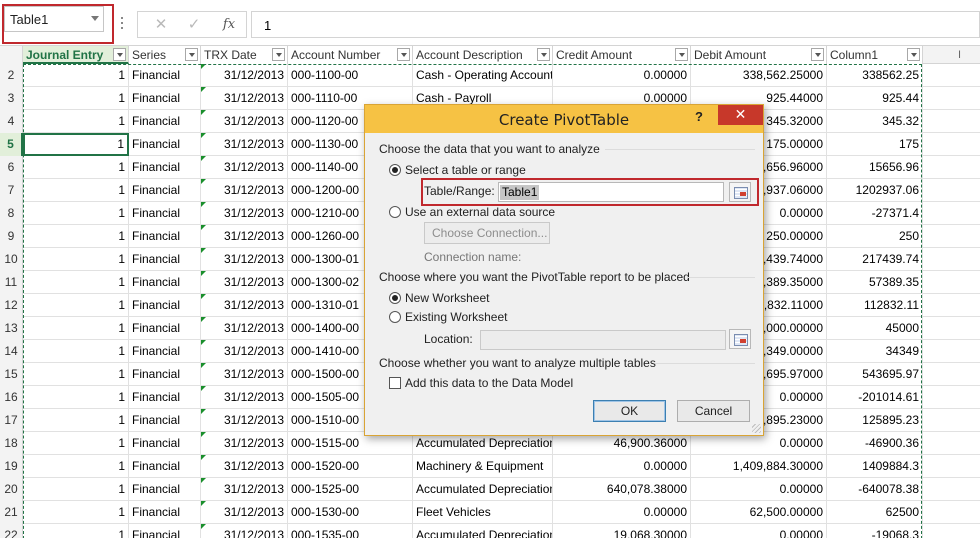  What do you see at coordinates (350, 489) in the screenshot?
I see `cell-acct: 000-1525-00` at bounding box center [350, 489].